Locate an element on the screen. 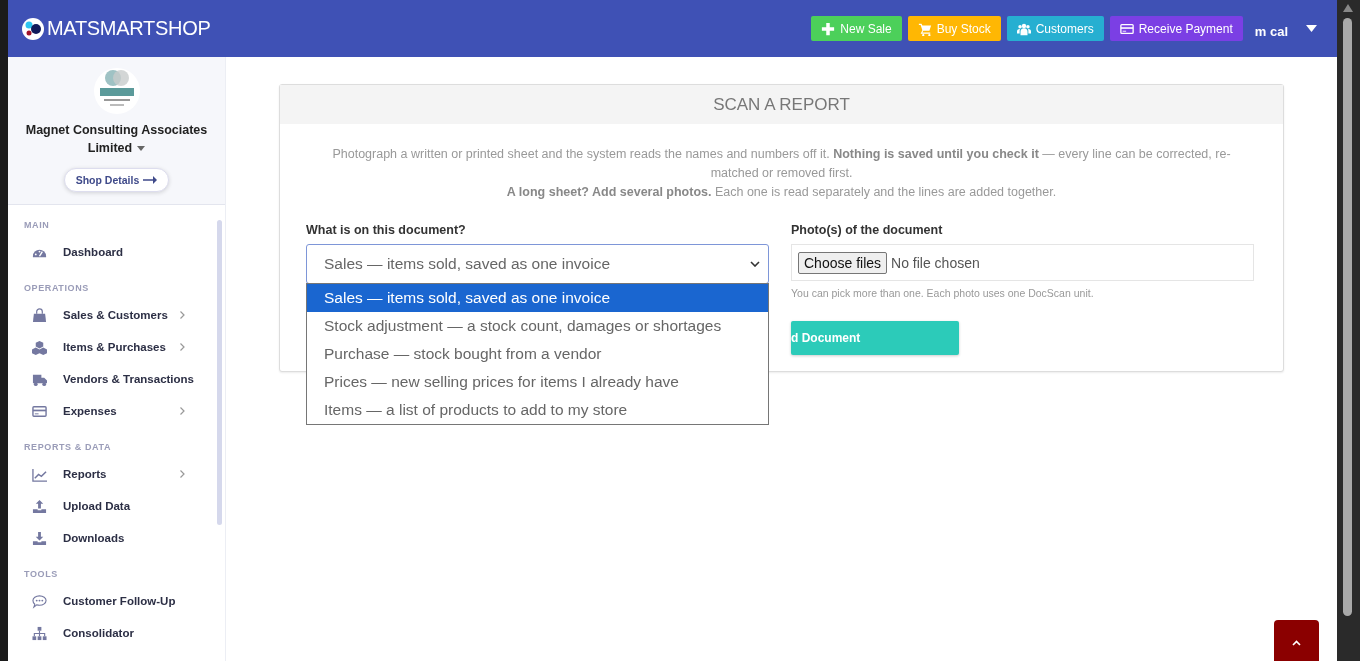 The image size is (1360, 661). arrow-up-icon is located at coordinates (1348, 8).